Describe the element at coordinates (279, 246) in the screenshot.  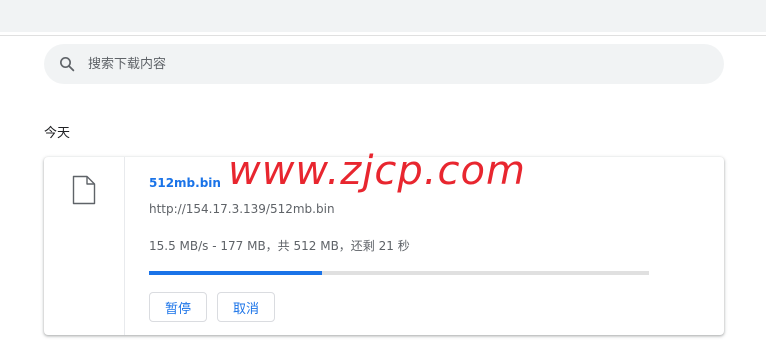
I see `download-status-text: 15.5 MB/s - 177 MB，共 512 MB，还剩 21 秒` at that location.